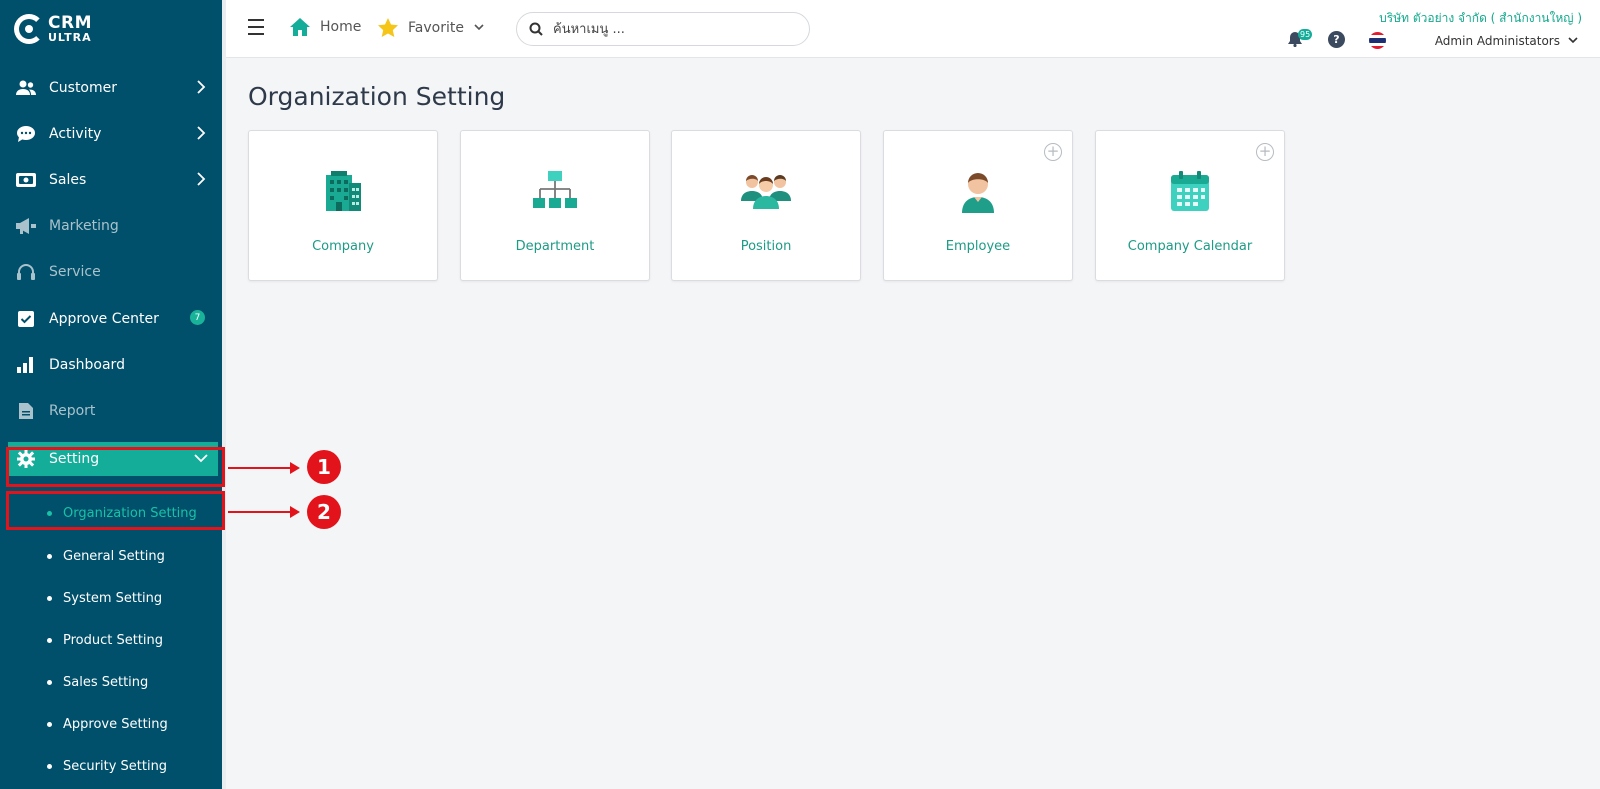 Image resolution: width=1600 pixels, height=789 pixels. Describe the element at coordinates (104, 319) in the screenshot. I see `sidebar-item-label: Approve Center` at that location.